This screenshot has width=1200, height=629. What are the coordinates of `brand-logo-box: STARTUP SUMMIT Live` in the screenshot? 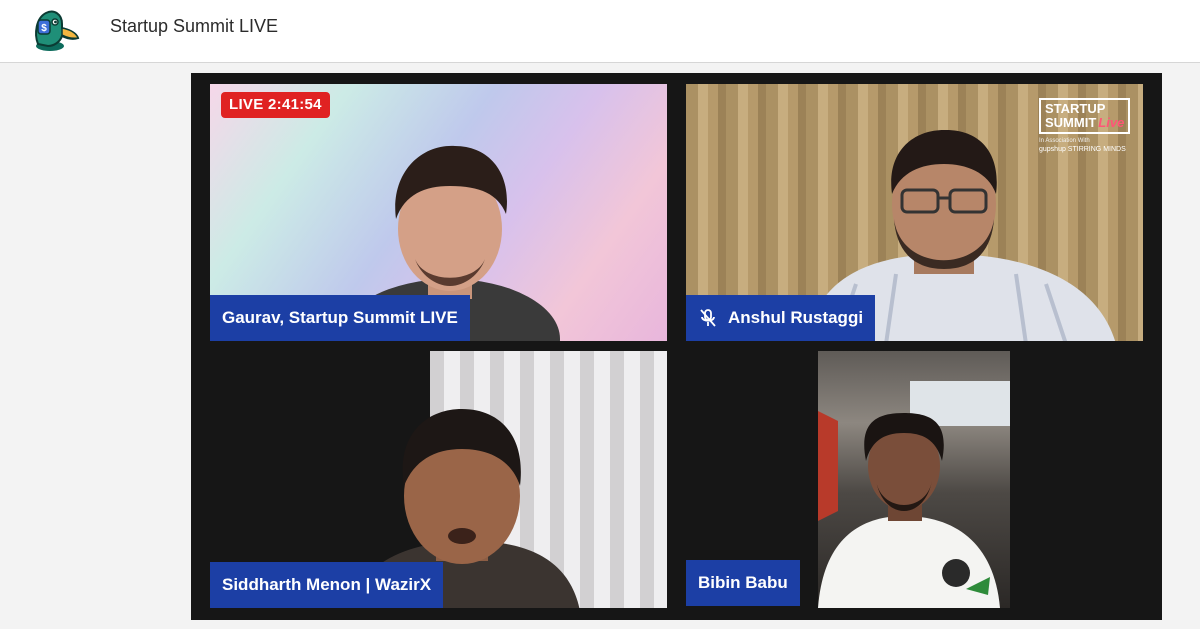 It's located at (1085, 116).